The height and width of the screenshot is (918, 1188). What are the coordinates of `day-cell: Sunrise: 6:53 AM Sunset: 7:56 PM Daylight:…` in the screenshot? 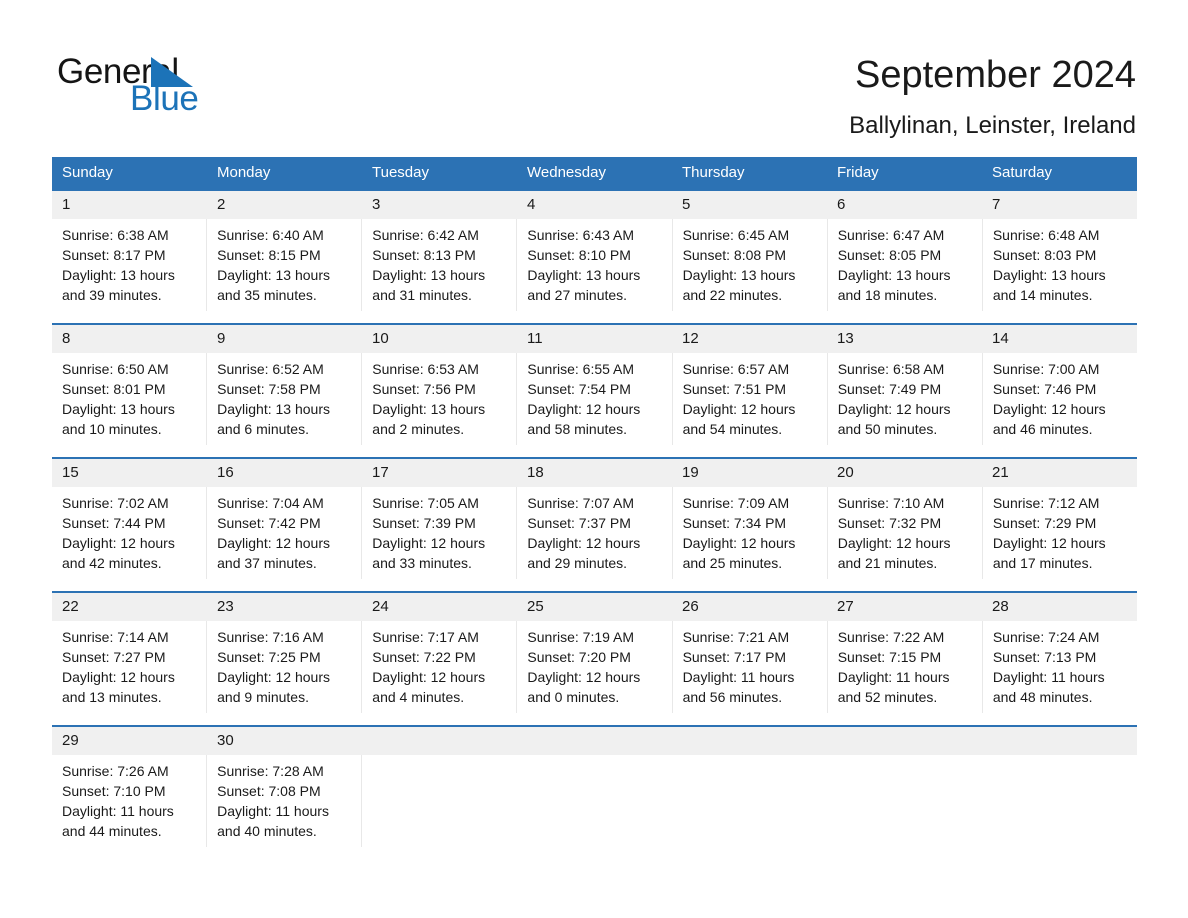 It's located at (440, 399).